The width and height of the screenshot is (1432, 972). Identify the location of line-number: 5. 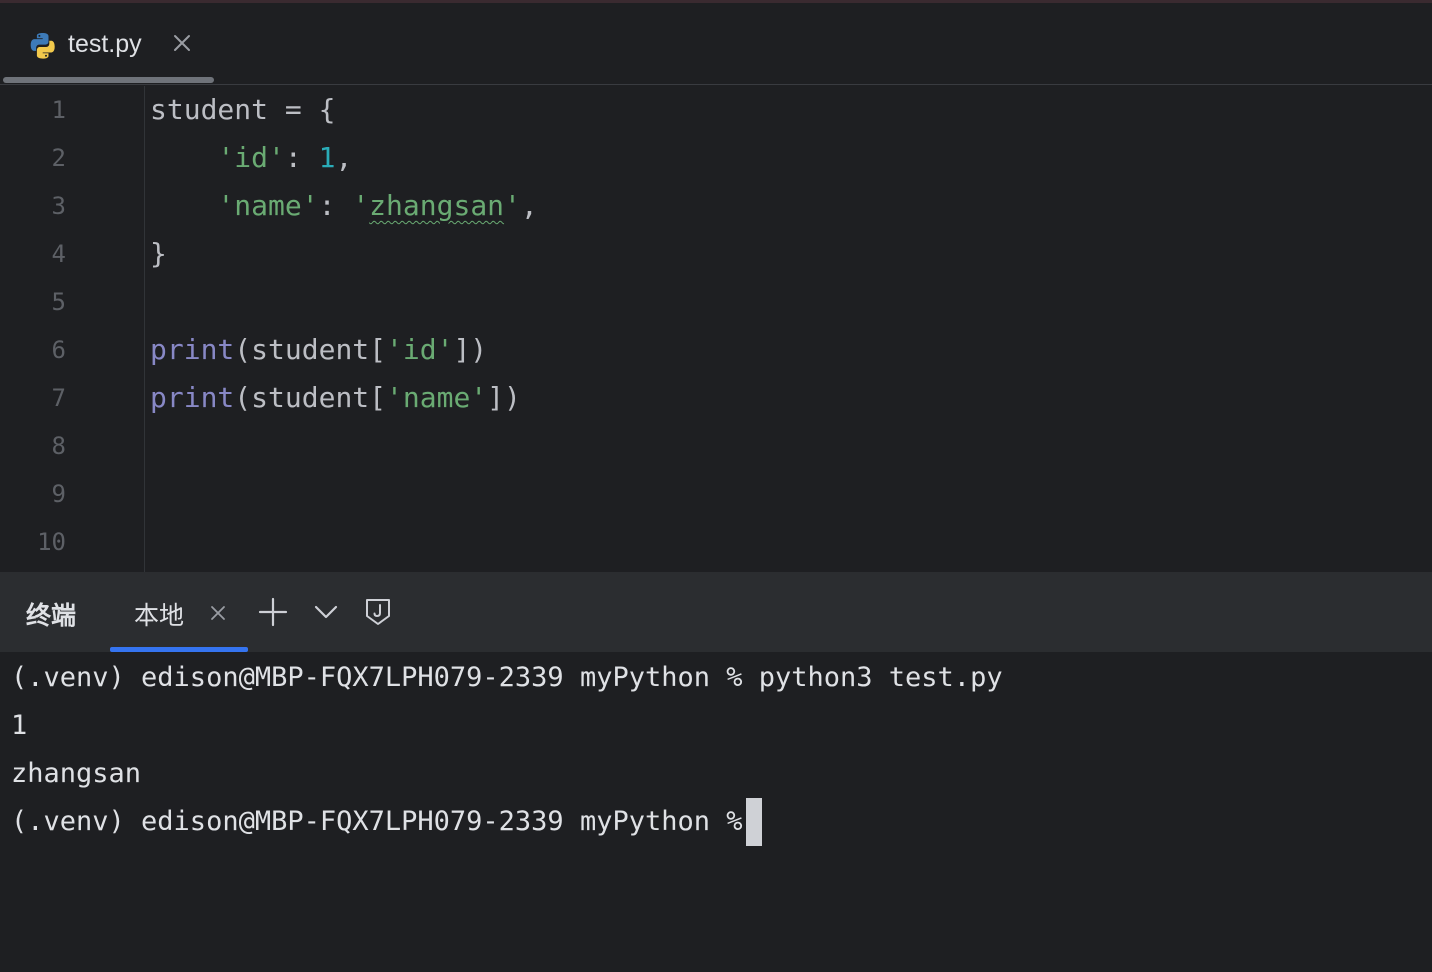
(58, 302).